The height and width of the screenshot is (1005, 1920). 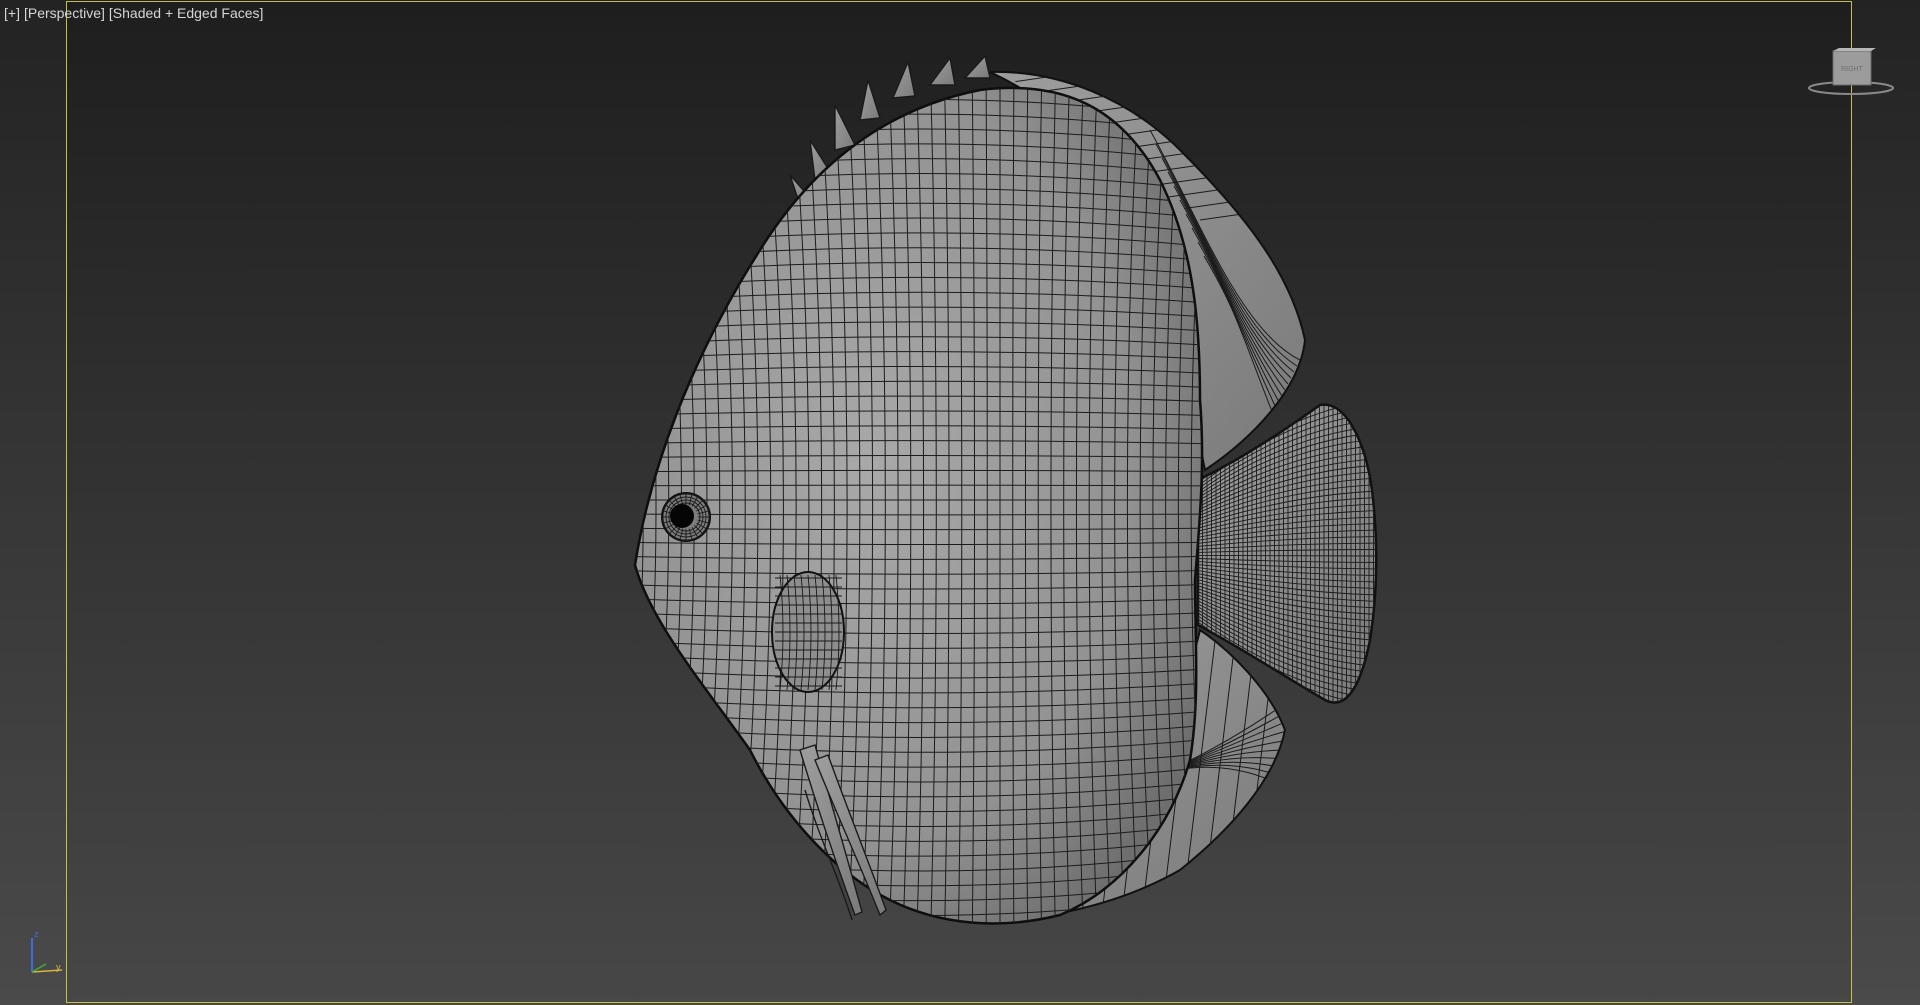 I want to click on viewport-shading-menu: [Shaded + Edged Faces], so click(x=186, y=13).